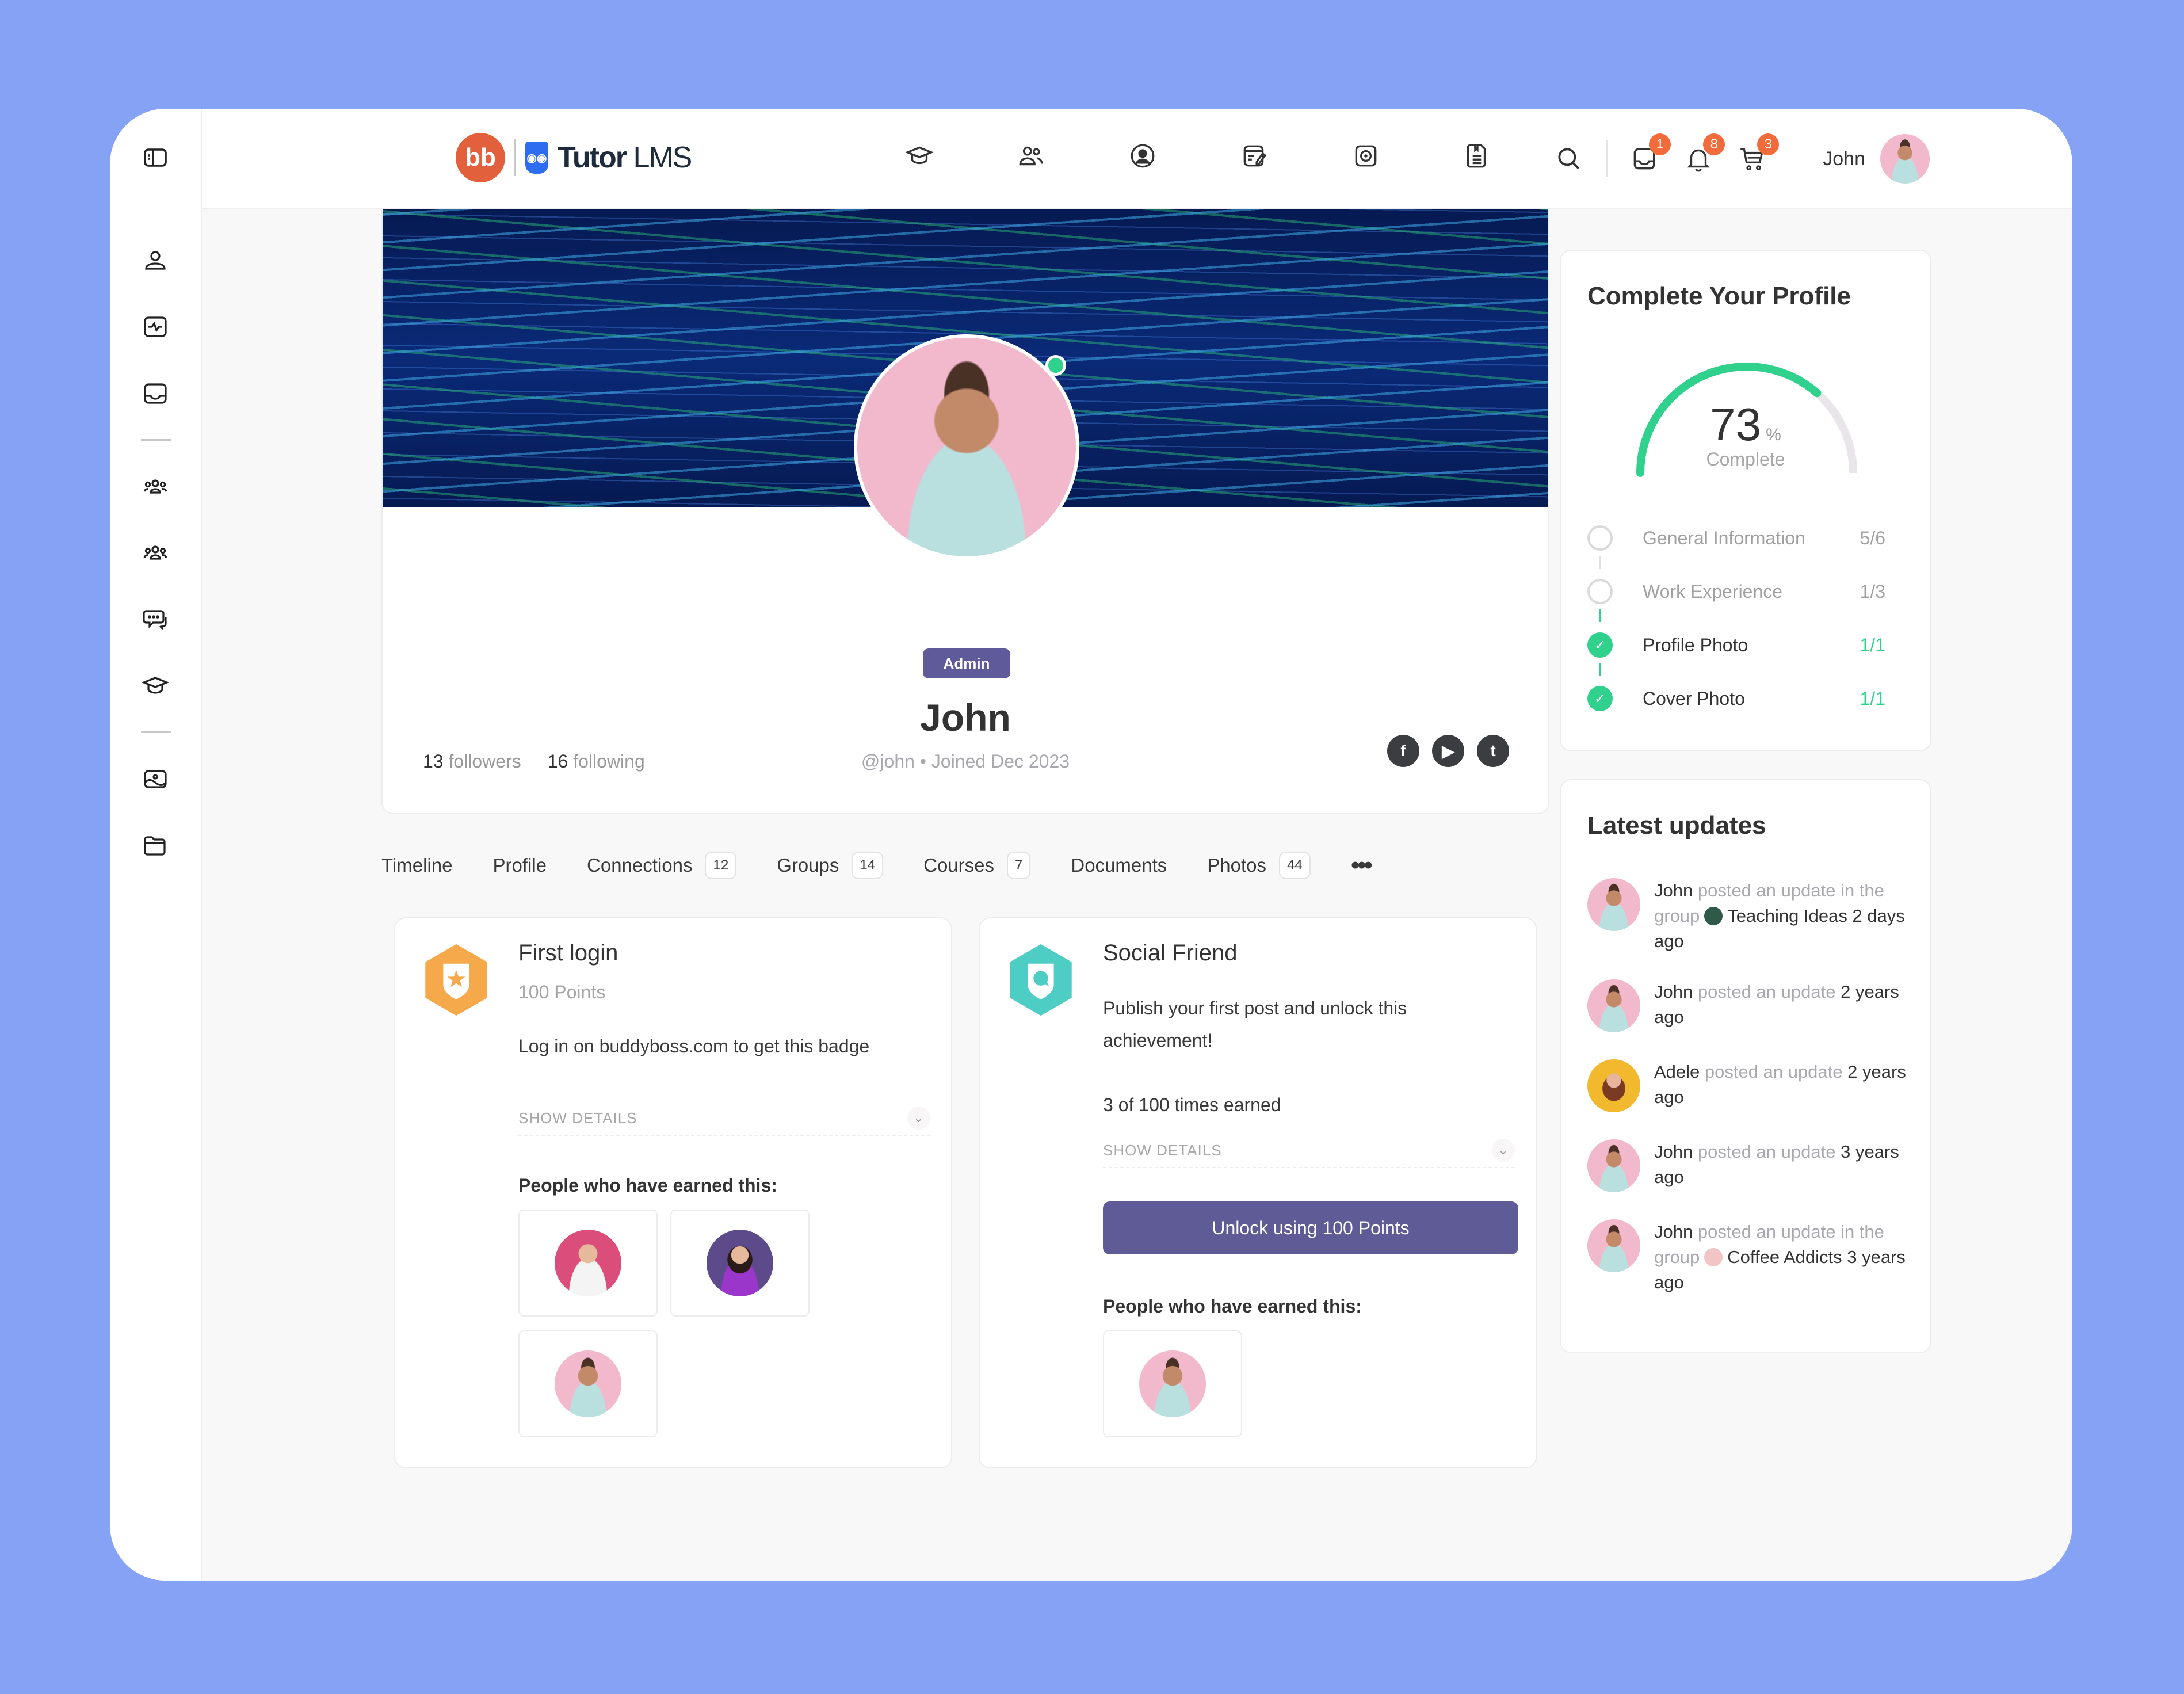 The height and width of the screenshot is (1694, 2184). What do you see at coordinates (519, 865) in the screenshot?
I see `tab-profile: Profile` at bounding box center [519, 865].